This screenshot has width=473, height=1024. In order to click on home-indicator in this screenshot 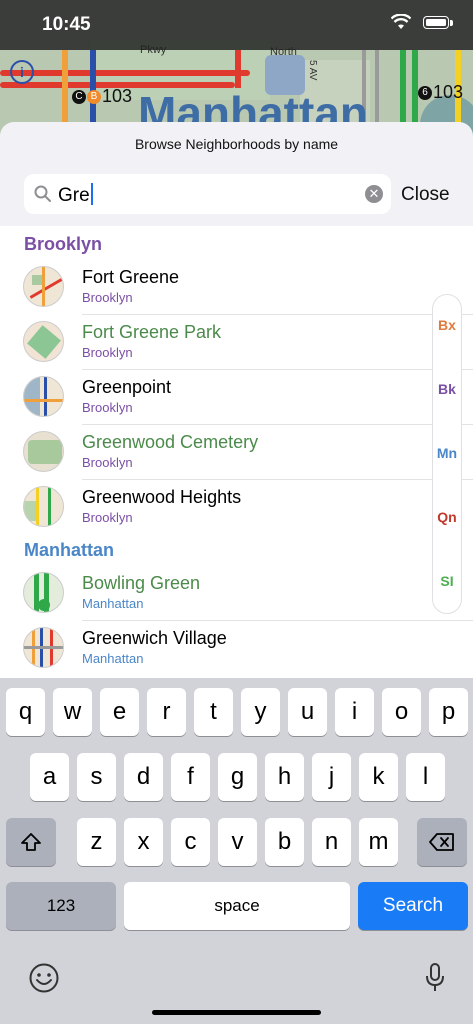, I will do `click(236, 1012)`.